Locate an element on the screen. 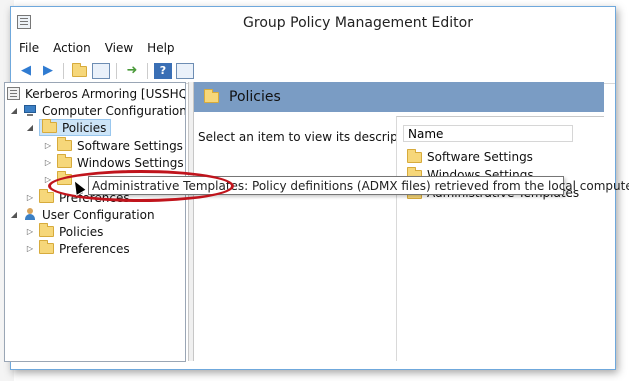  tree-node-policies: ◢ Policies is located at coordinates (68, 127).